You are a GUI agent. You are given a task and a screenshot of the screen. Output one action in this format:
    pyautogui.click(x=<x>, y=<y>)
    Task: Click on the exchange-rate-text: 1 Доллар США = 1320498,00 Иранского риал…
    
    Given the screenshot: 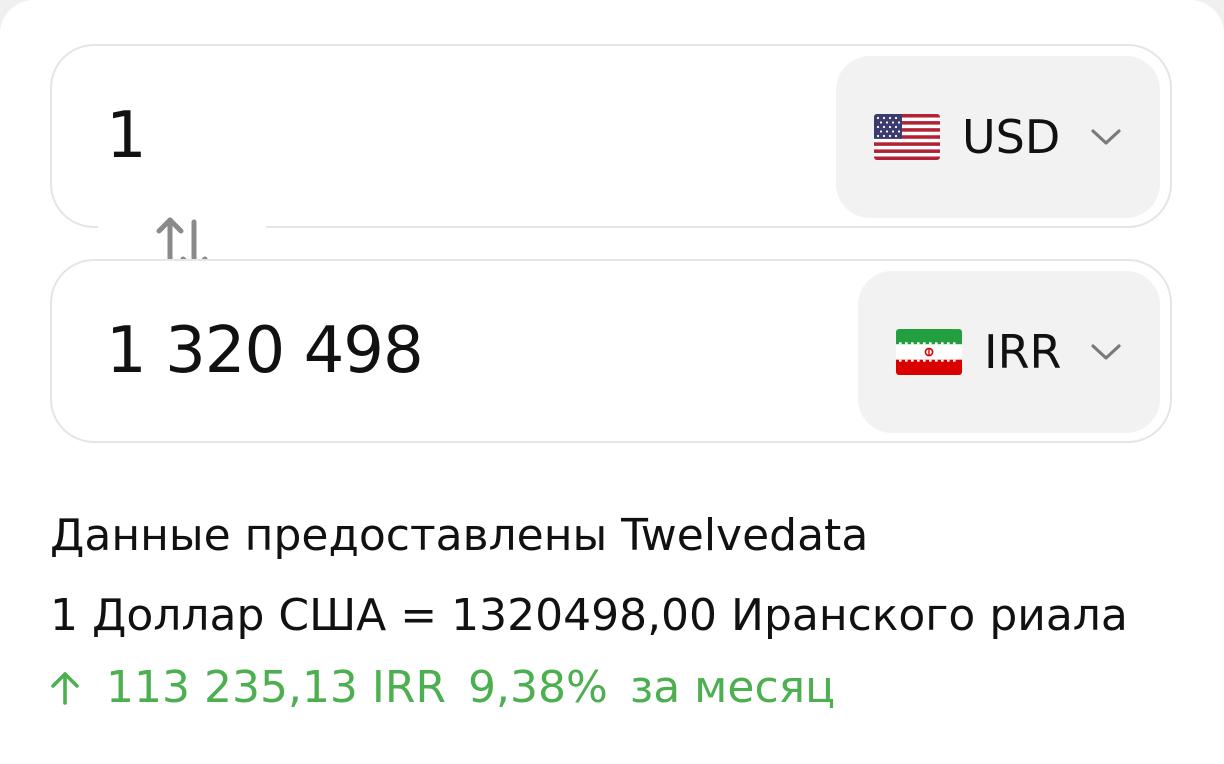 What is the action you would take?
    pyautogui.click(x=589, y=615)
    